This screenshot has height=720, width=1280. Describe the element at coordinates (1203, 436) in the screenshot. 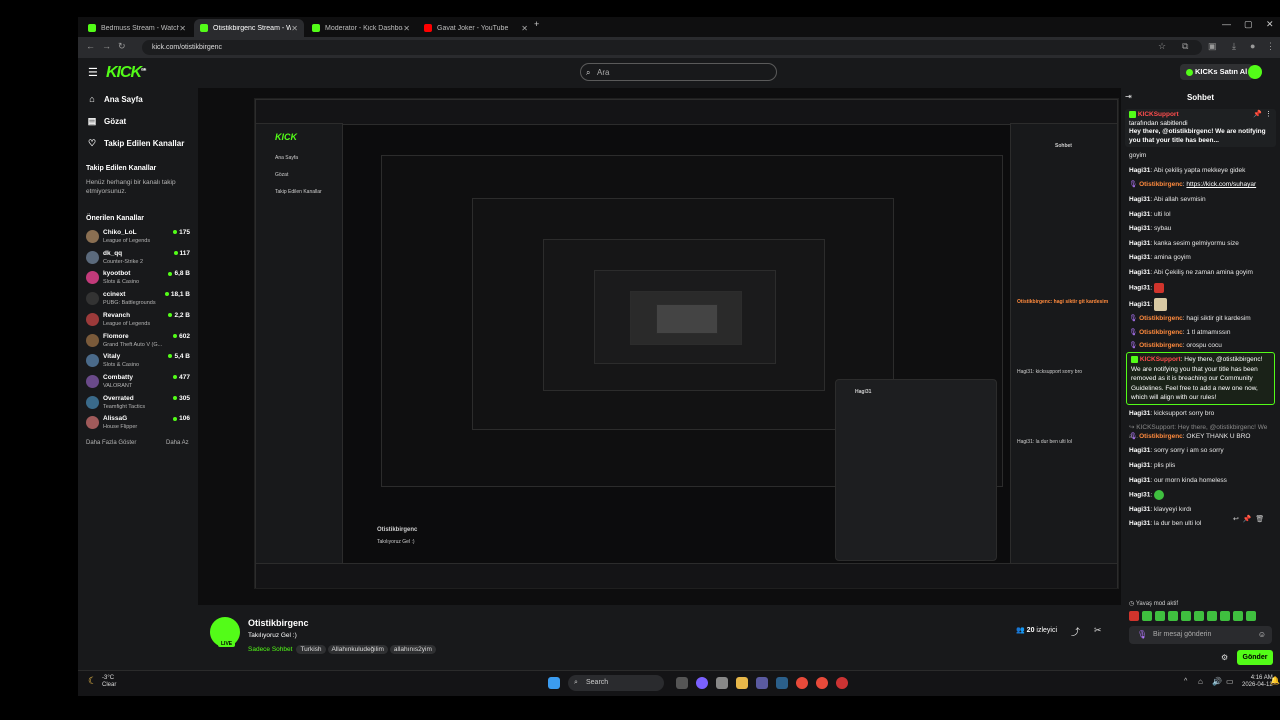

I see `chat-message: 🎙 Otistikbirgenc: OKEY THANK U BRO` at that location.